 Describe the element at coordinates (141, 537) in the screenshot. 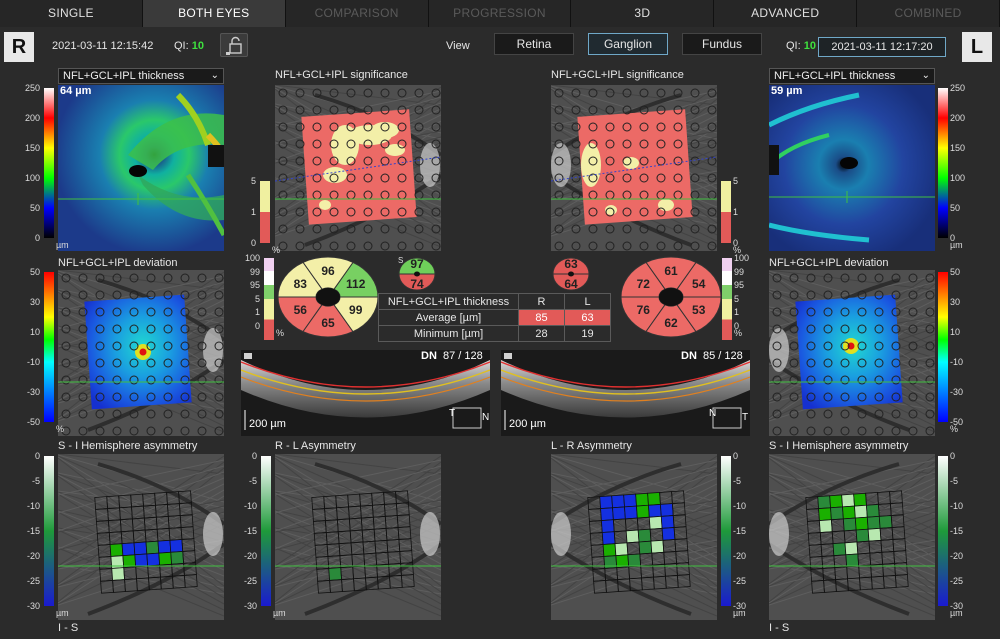

I see `right-hemisphere-asymmetry-map` at that location.